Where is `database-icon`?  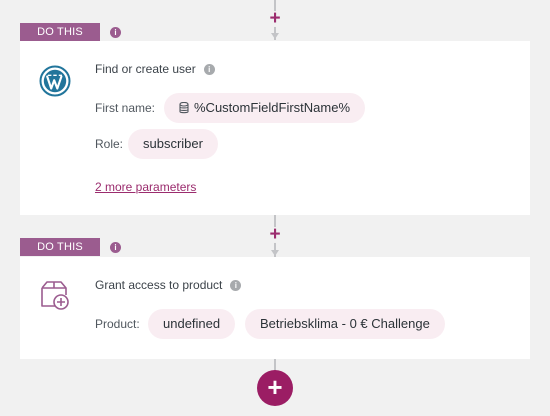 database-icon is located at coordinates (184, 110).